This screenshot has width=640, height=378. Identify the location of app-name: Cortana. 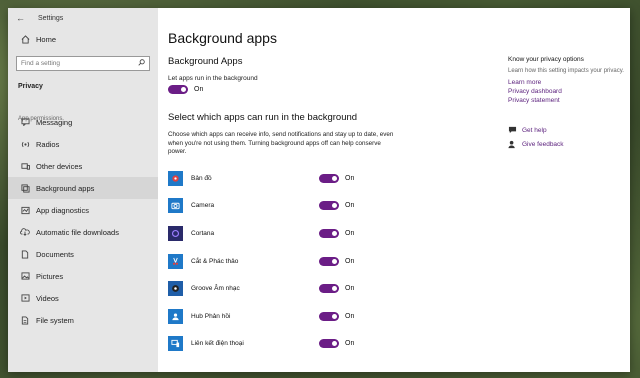
(203, 233).